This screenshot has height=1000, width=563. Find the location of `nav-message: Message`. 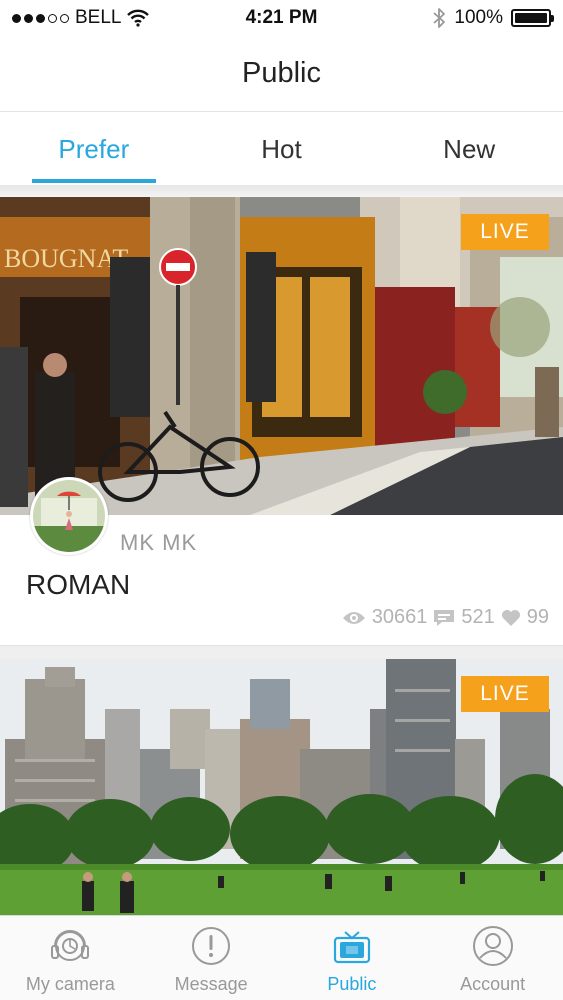

nav-message: Message is located at coordinates (211, 958).